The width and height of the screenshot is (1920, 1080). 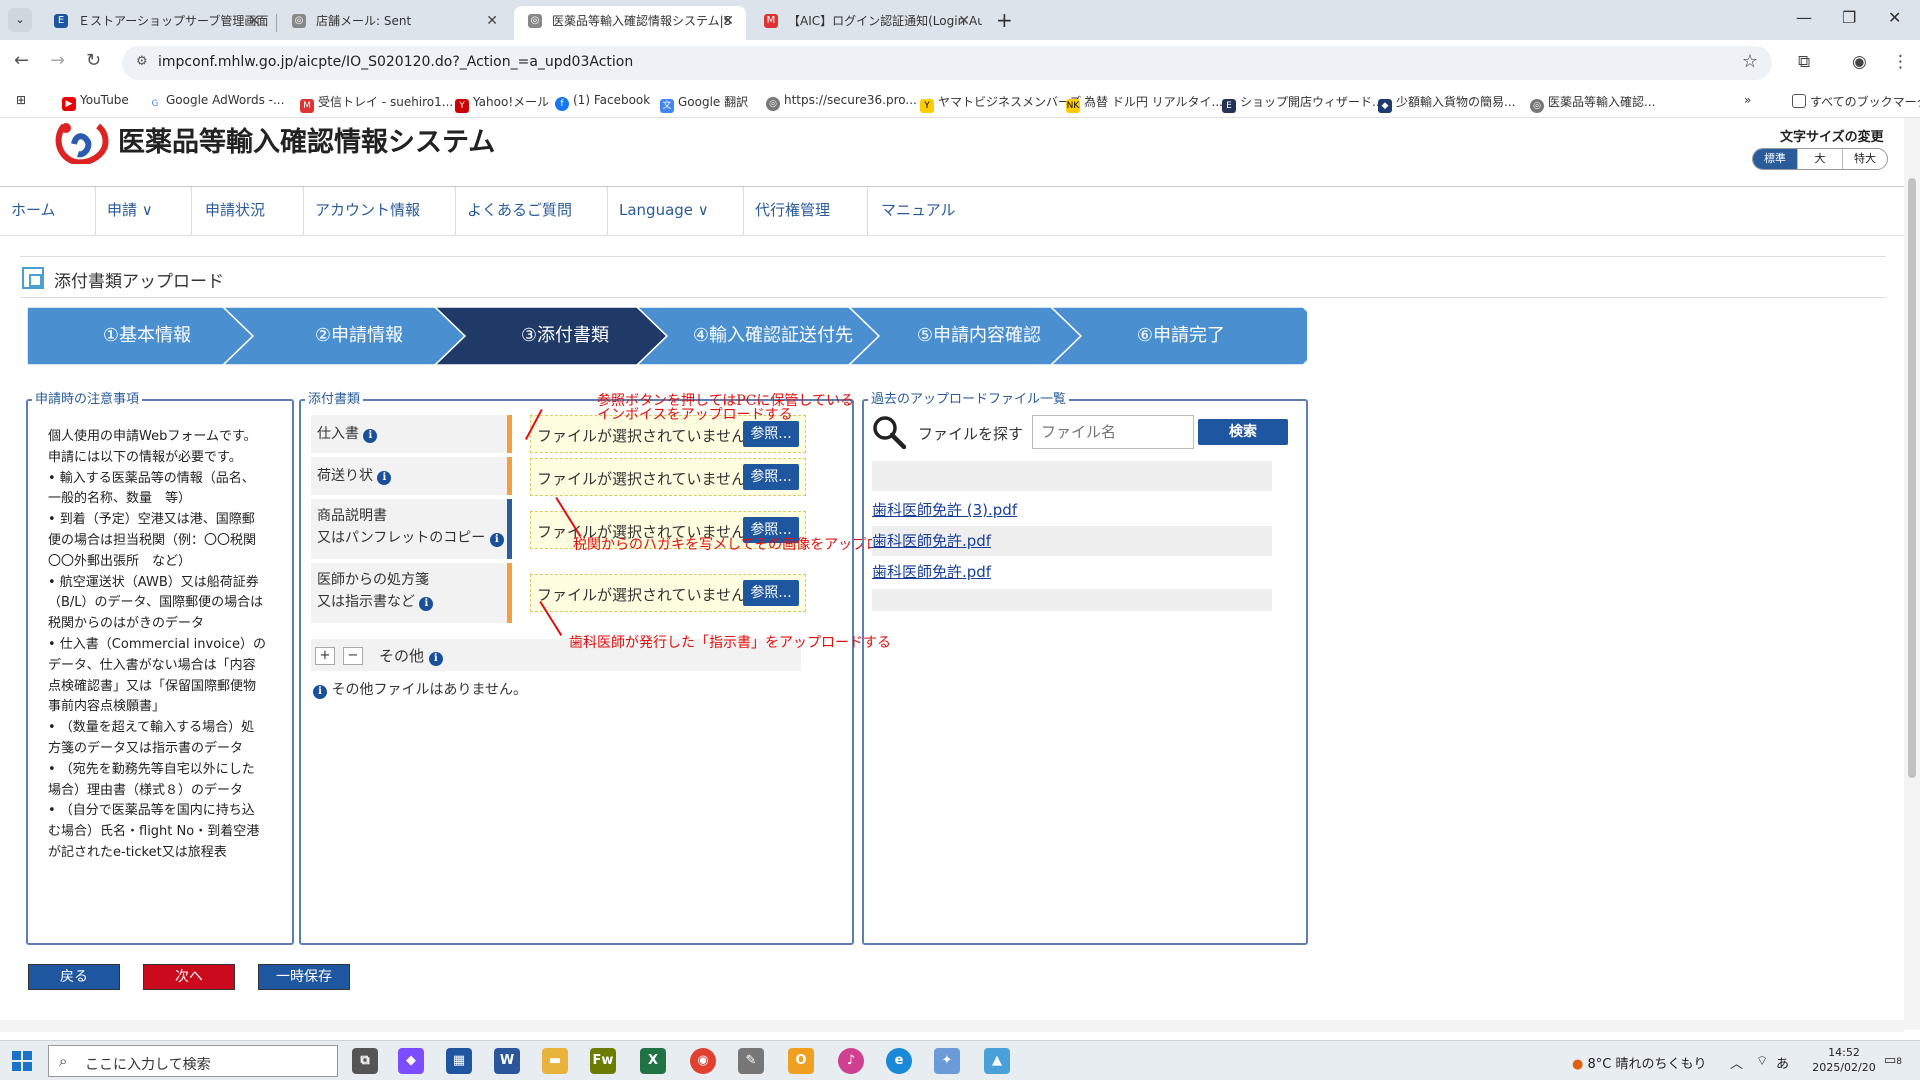 I want to click on browser-menu-icon: ⋮, so click(x=1900, y=62).